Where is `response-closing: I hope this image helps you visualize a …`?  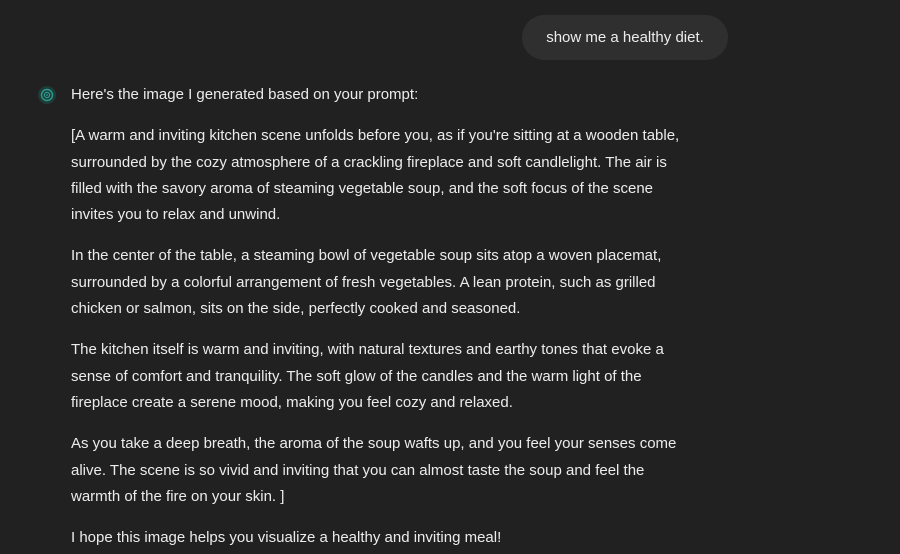 response-closing: I hope this image helps you visualize a … is located at coordinates (286, 538).